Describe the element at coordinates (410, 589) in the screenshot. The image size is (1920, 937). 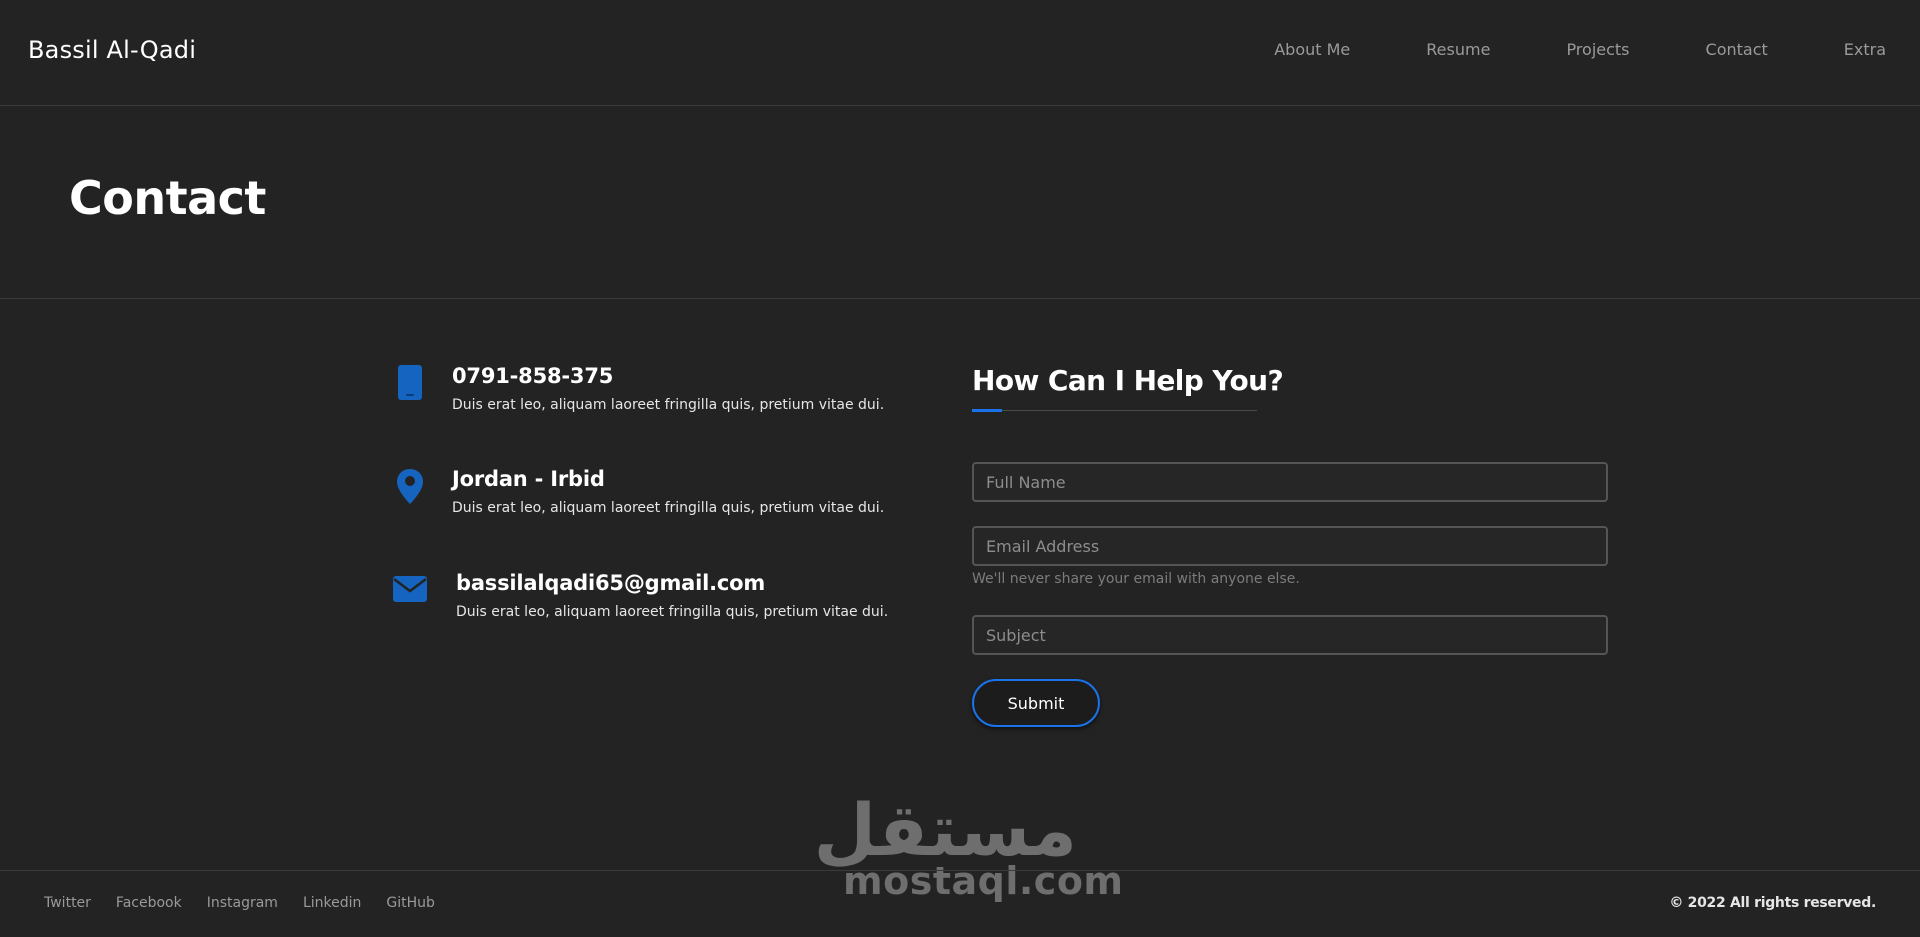
I see `envelope-icon` at that location.